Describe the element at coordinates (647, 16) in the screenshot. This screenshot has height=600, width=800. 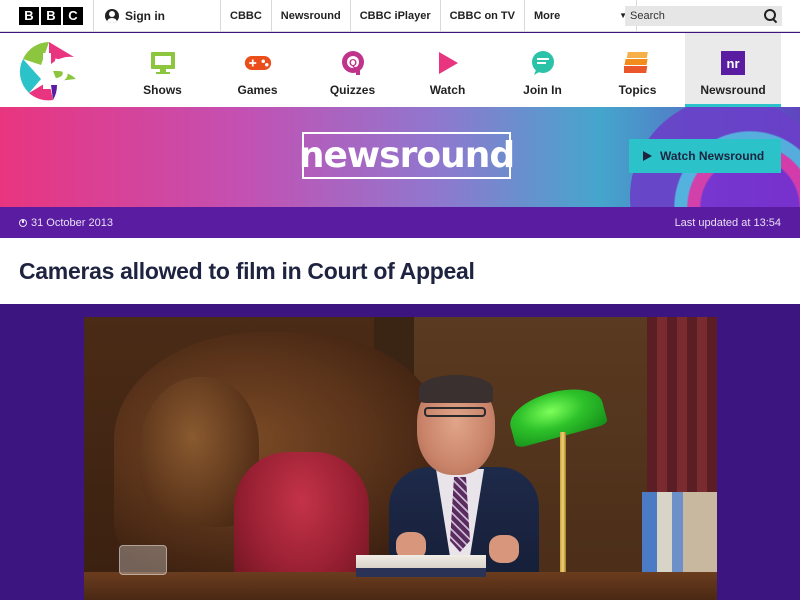
I see `search-placeholder: Search` at that location.